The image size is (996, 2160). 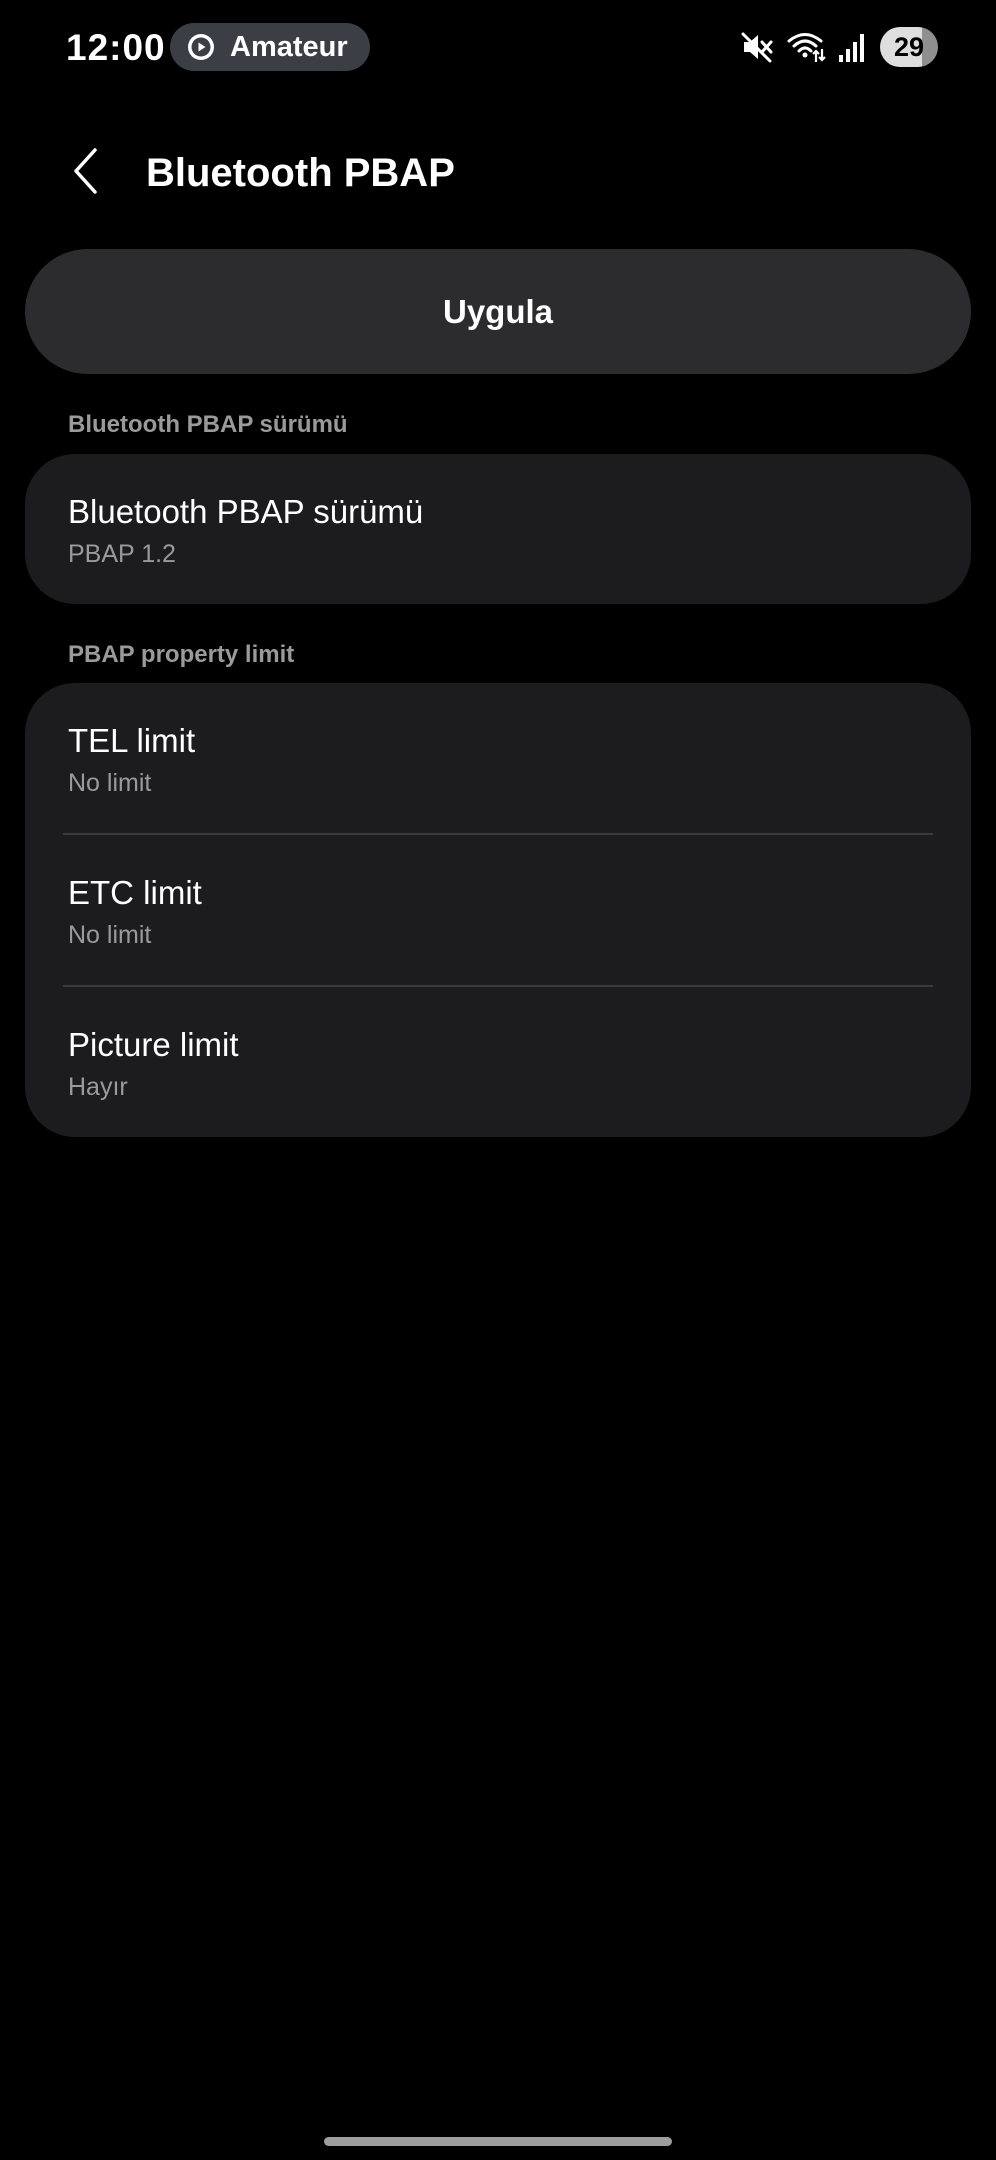 What do you see at coordinates (181, 654) in the screenshot?
I see `section-header-property-limit: PBAP property limit` at bounding box center [181, 654].